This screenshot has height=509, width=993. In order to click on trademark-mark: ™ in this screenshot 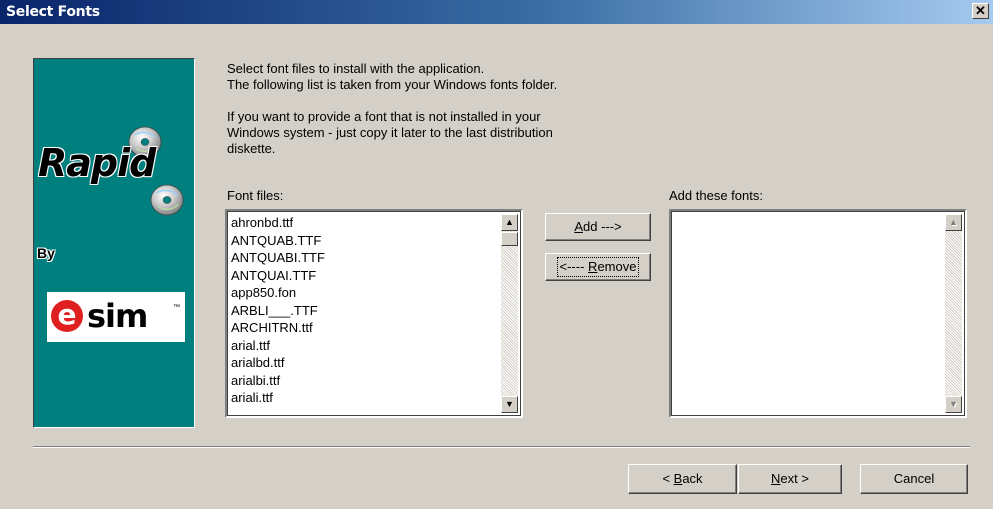, I will do `click(176, 307)`.